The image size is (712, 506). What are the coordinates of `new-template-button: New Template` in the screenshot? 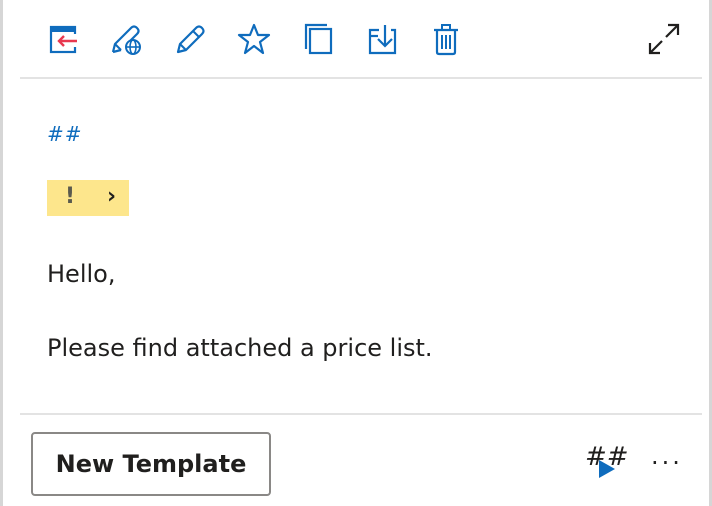 It's located at (151, 464).